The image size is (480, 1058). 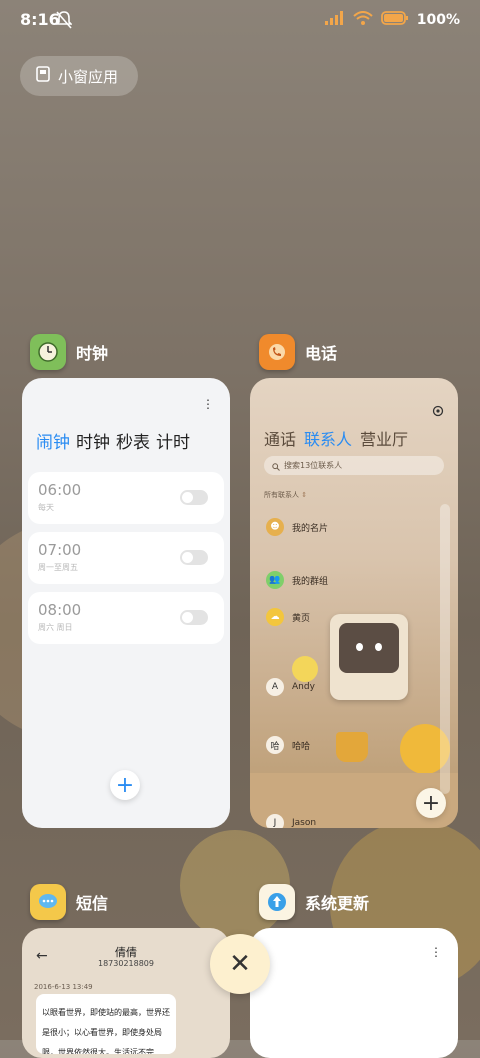 What do you see at coordinates (60, 610) in the screenshot?
I see `alarm-time: 08:00` at bounding box center [60, 610].